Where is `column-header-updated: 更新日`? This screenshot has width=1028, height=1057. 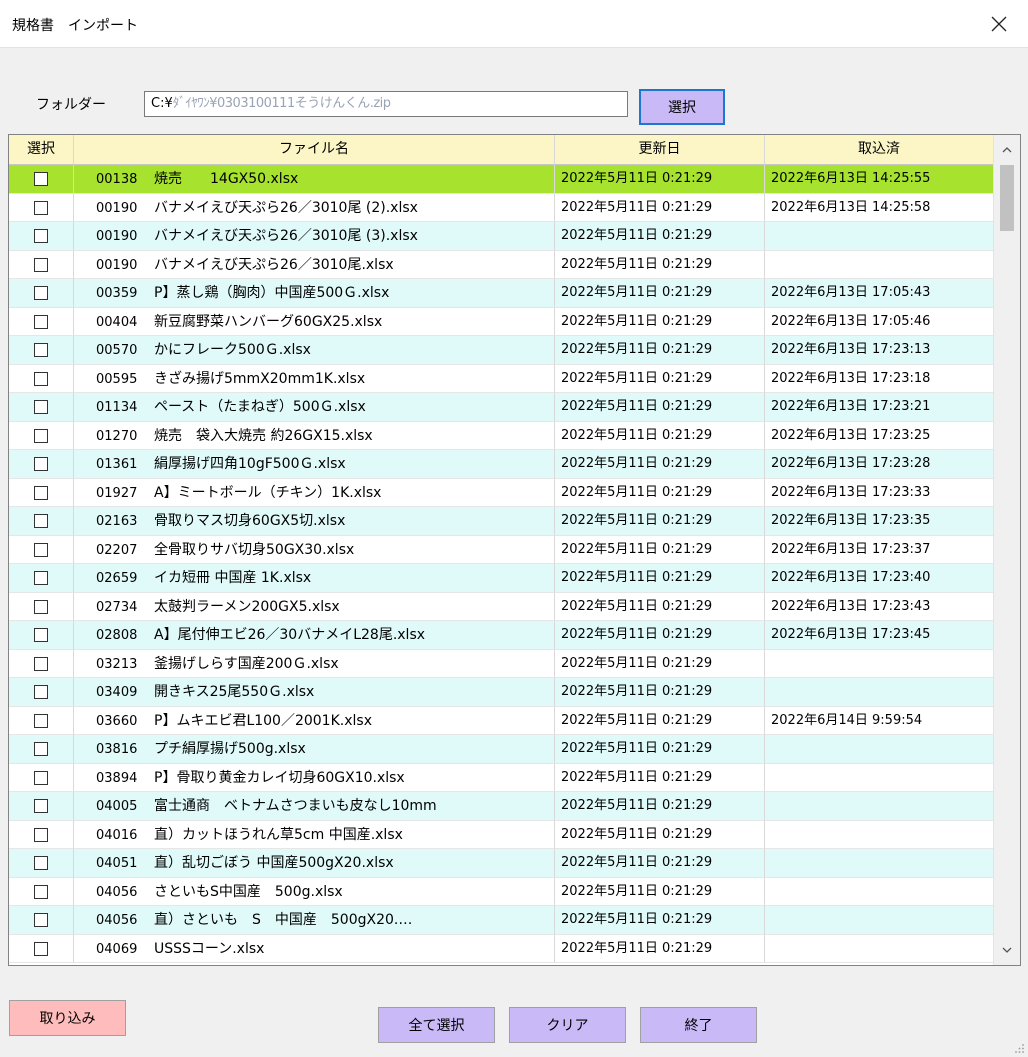
column-header-updated: 更新日 is located at coordinates (660, 149).